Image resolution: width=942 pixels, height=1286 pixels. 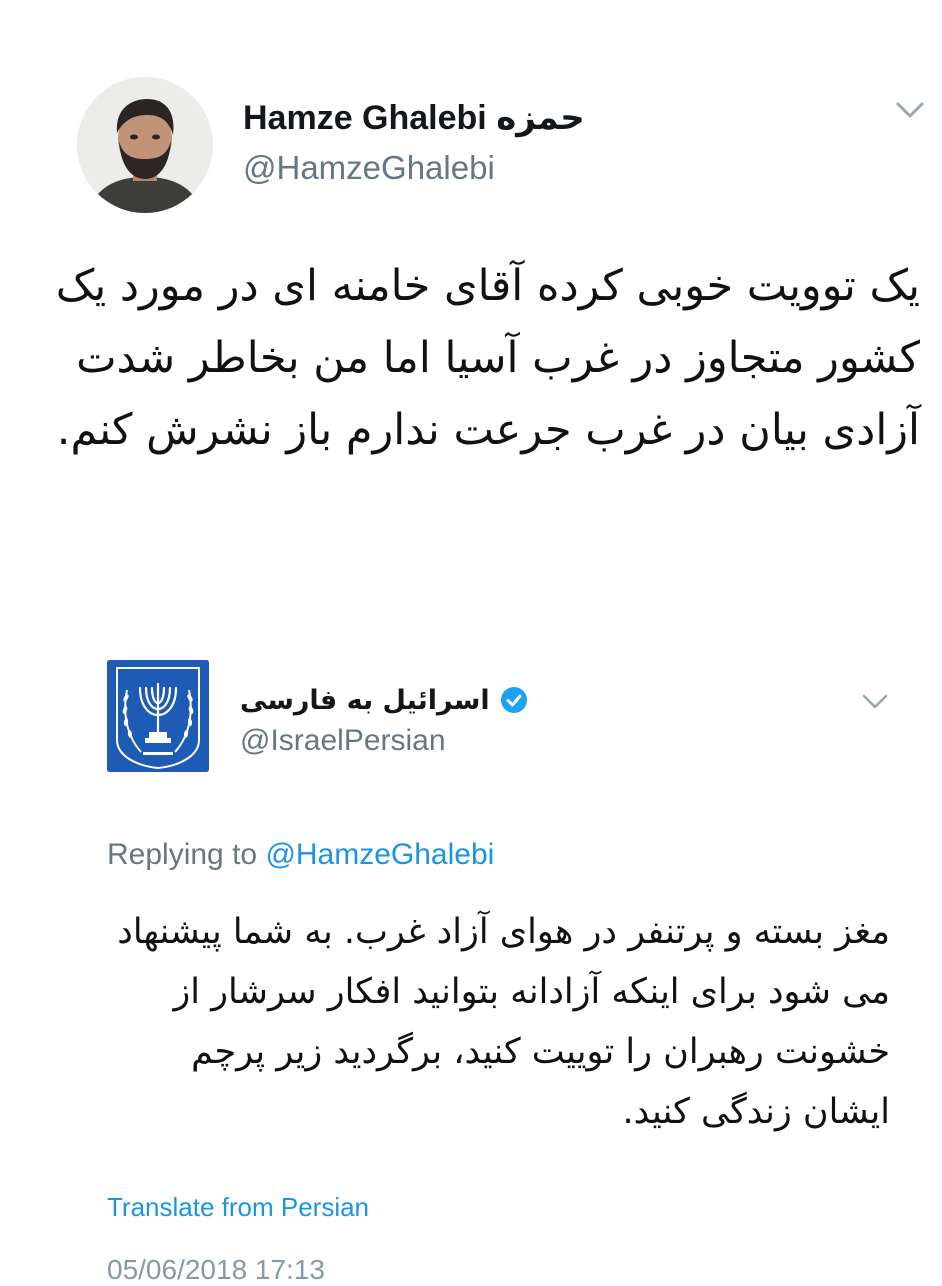 What do you see at coordinates (379, 854) in the screenshot?
I see `replying-to-handle-link: @HamzeGhalebi` at bounding box center [379, 854].